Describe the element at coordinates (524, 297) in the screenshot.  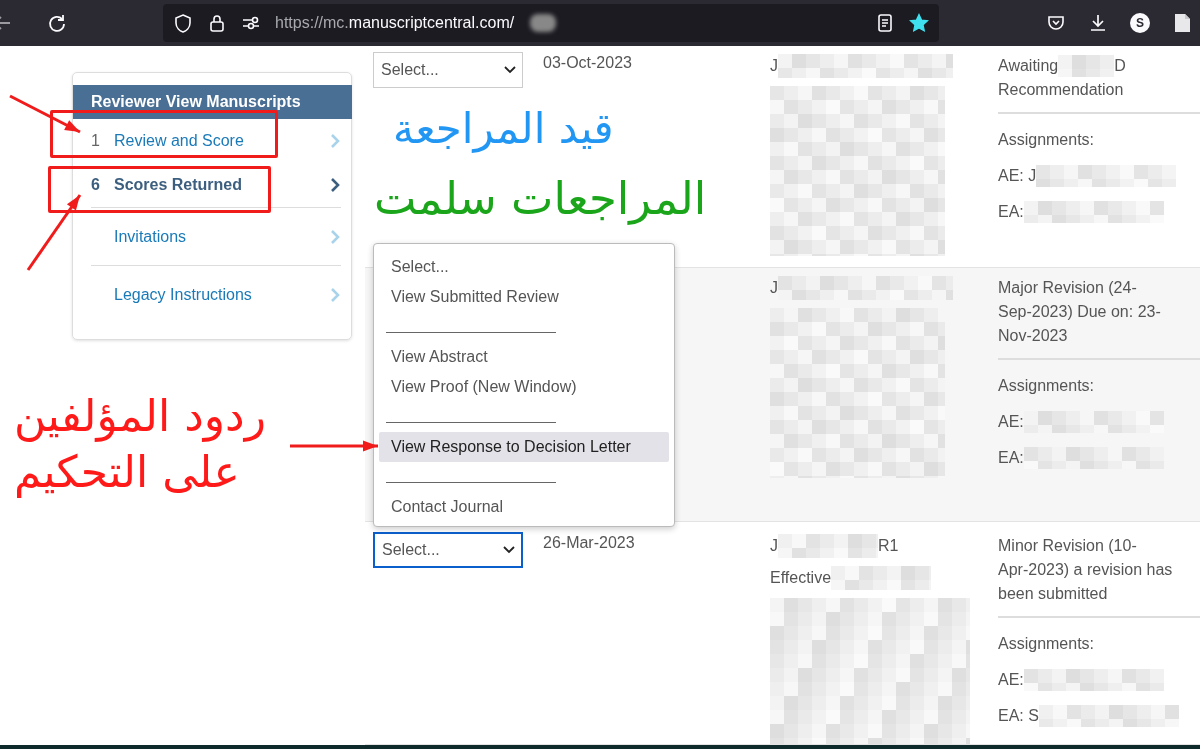
I see `dropdown-option: View Submitted Review` at that location.